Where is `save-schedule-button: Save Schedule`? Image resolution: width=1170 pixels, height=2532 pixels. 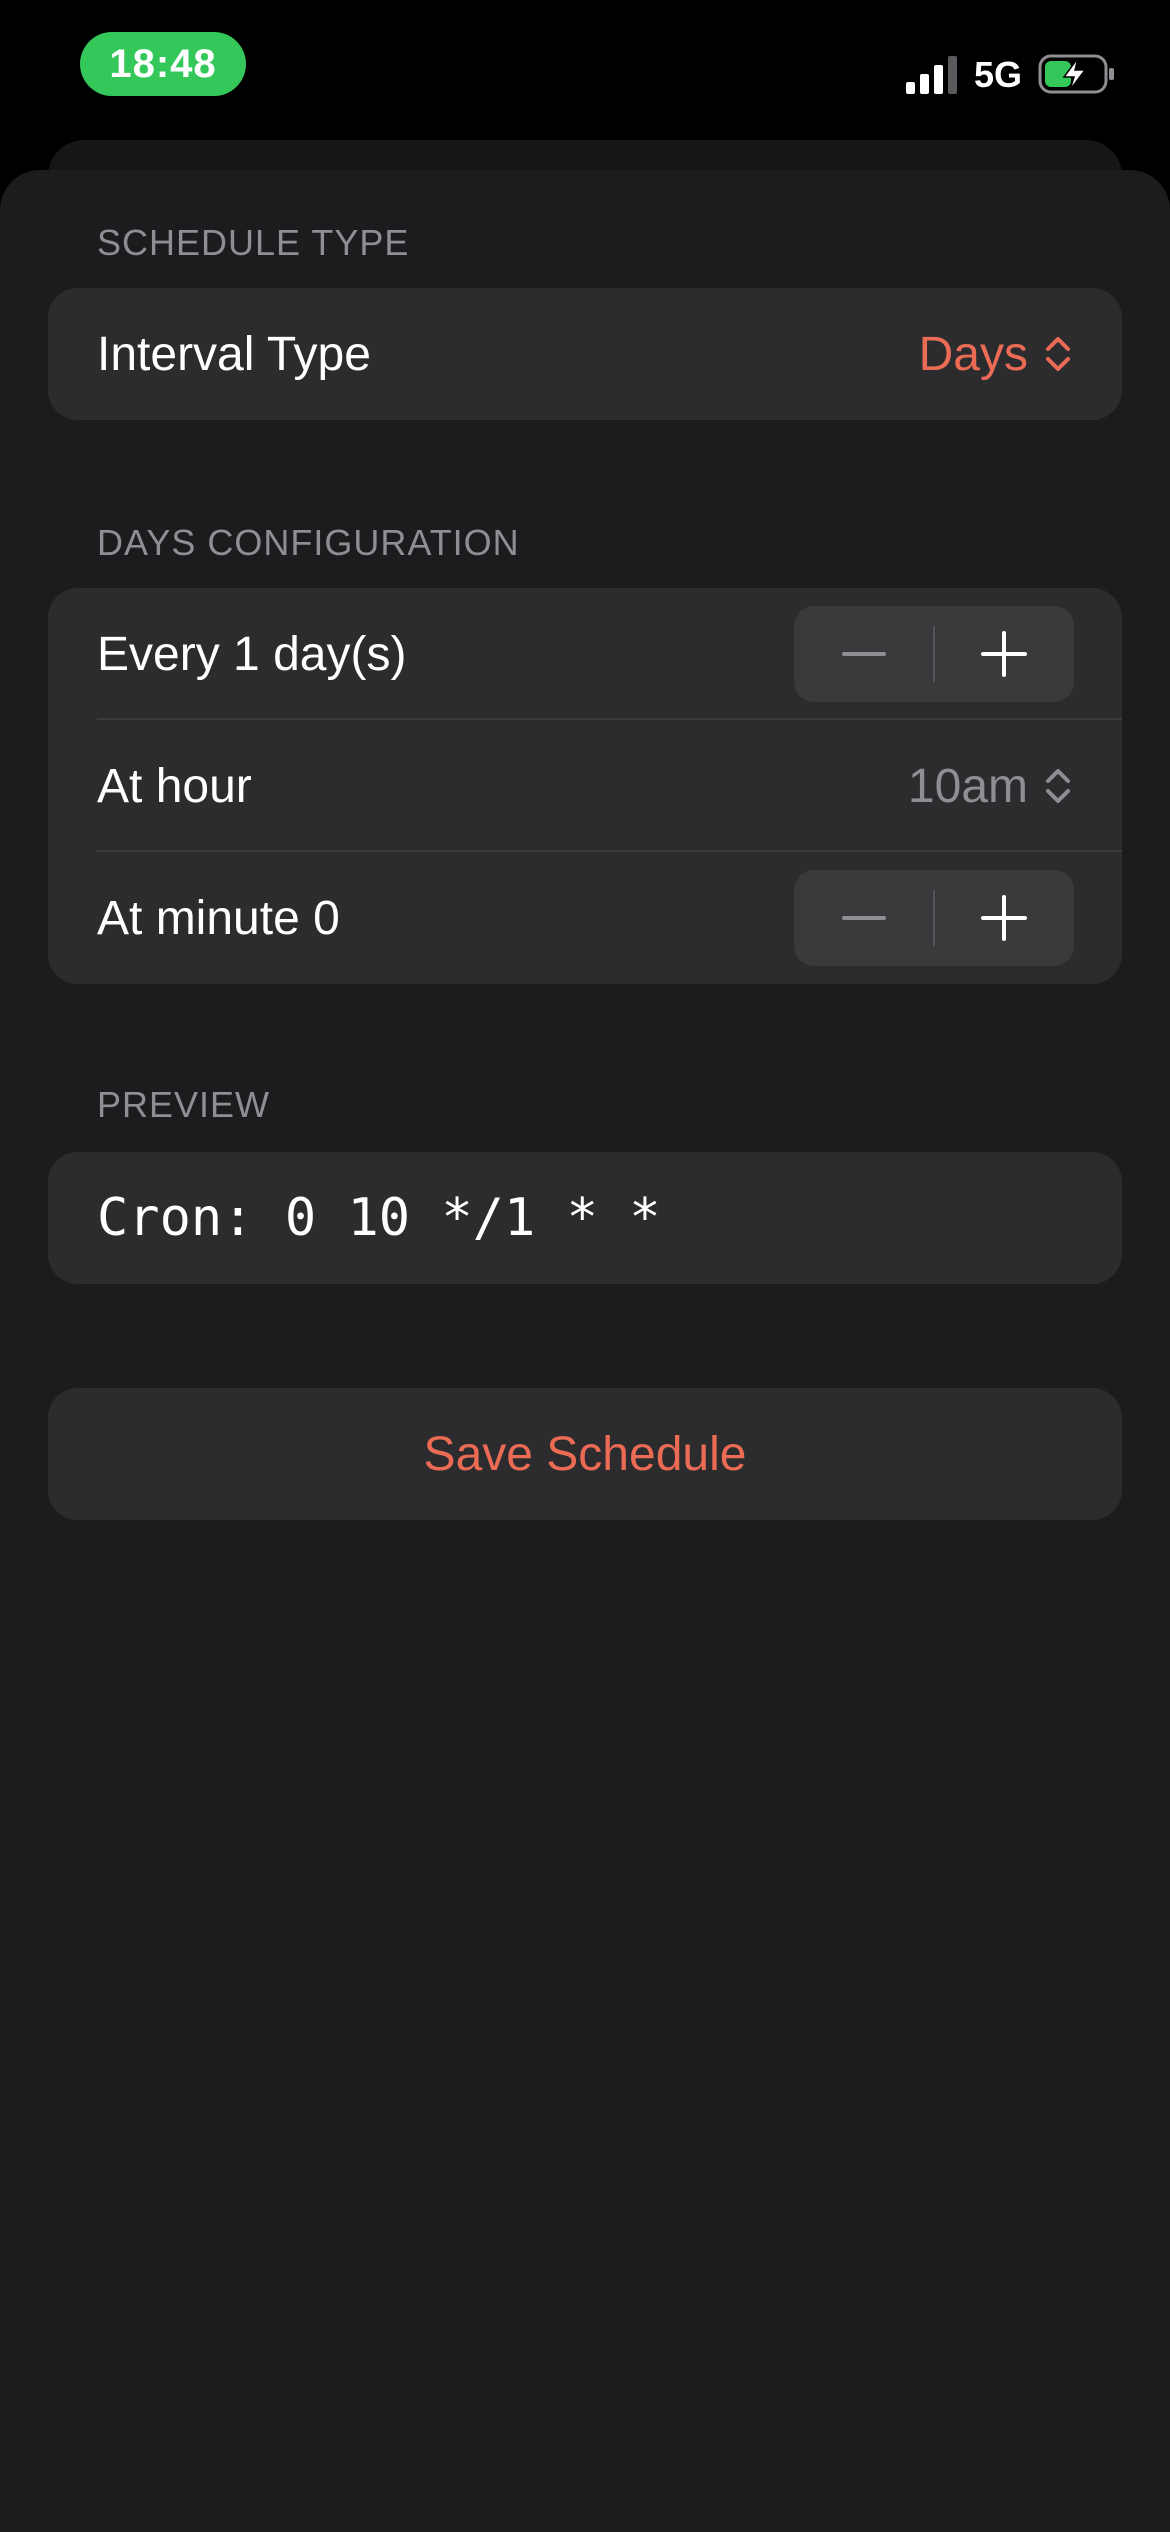
save-schedule-button: Save Schedule is located at coordinates (585, 1454).